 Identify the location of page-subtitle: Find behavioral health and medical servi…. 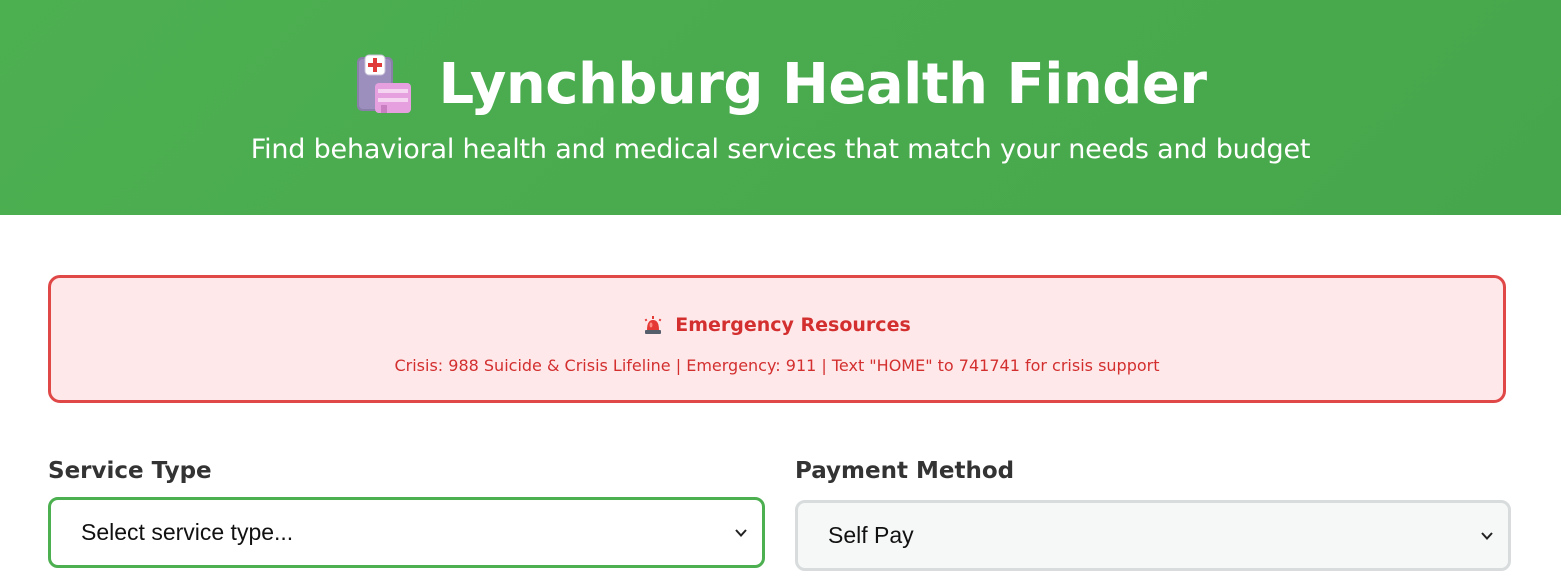
(780, 149).